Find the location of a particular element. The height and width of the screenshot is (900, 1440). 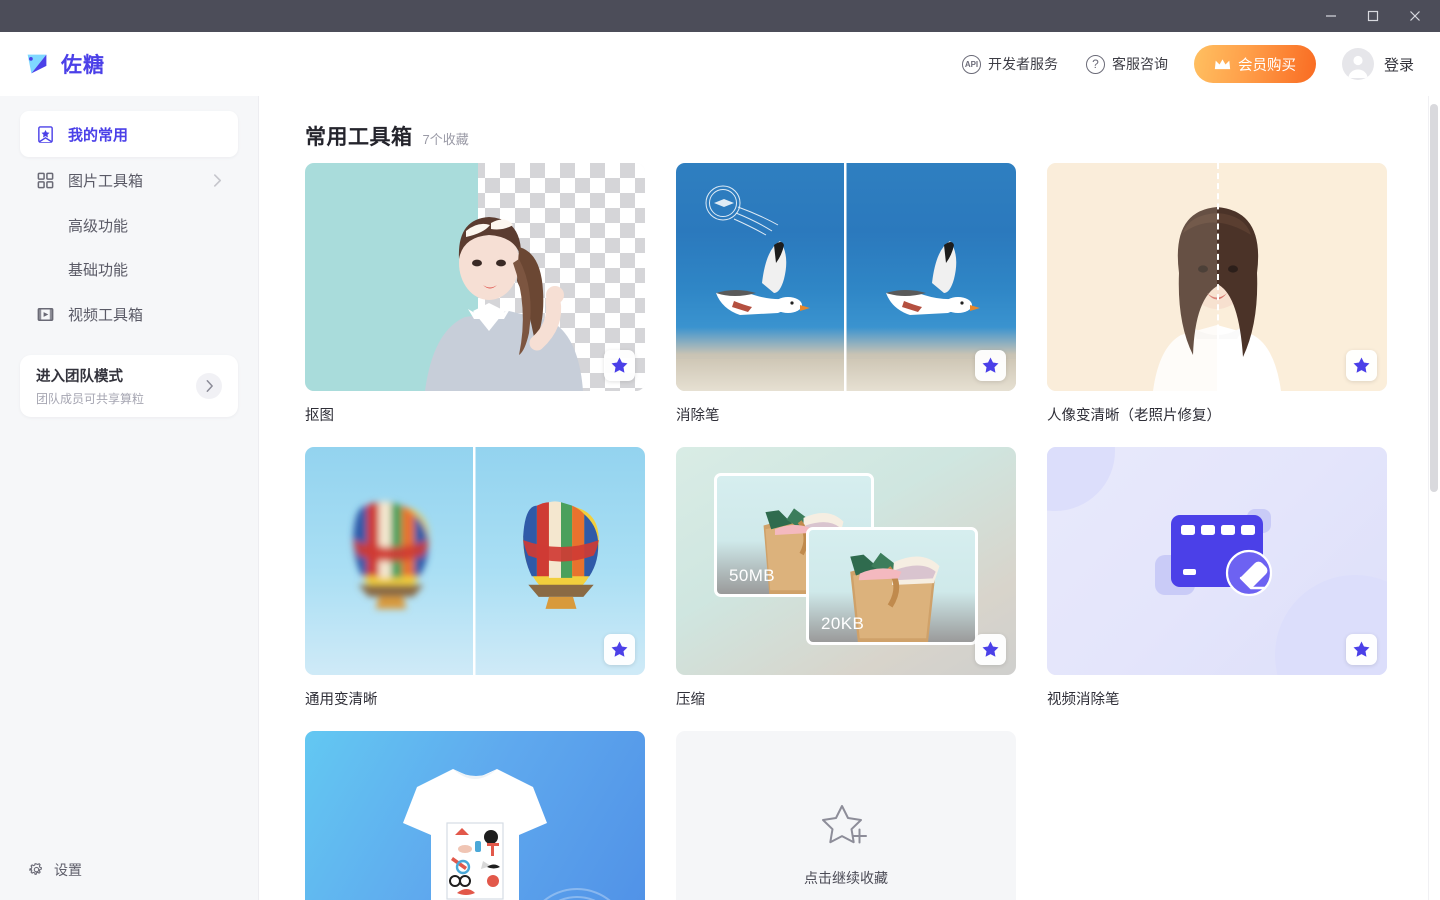

star-plus-icon is located at coordinates (844, 824).